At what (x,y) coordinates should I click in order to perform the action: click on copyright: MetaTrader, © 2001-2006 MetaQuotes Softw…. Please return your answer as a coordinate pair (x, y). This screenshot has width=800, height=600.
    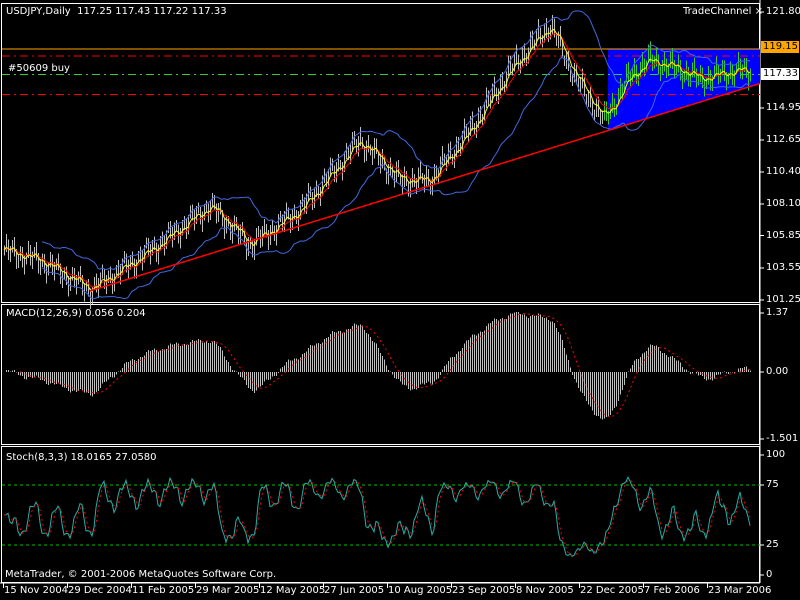
    Looking at the image, I should click on (141, 574).